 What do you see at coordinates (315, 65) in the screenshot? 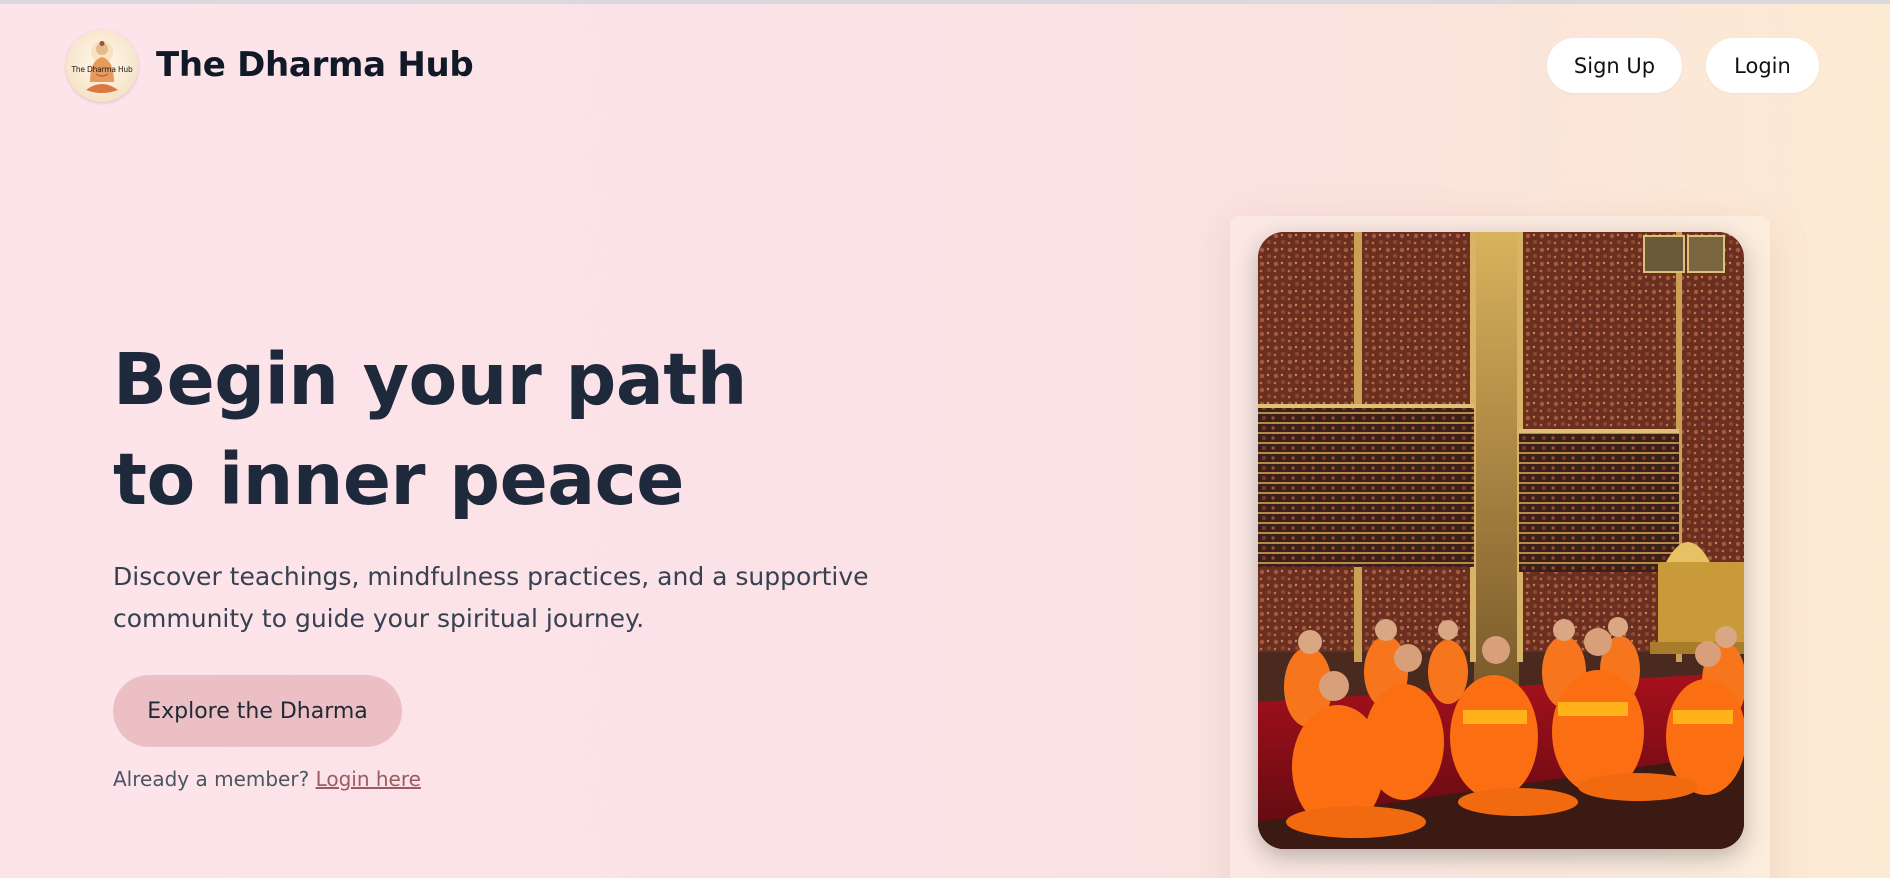
I see `brand-name: The Dharma Hub` at bounding box center [315, 65].